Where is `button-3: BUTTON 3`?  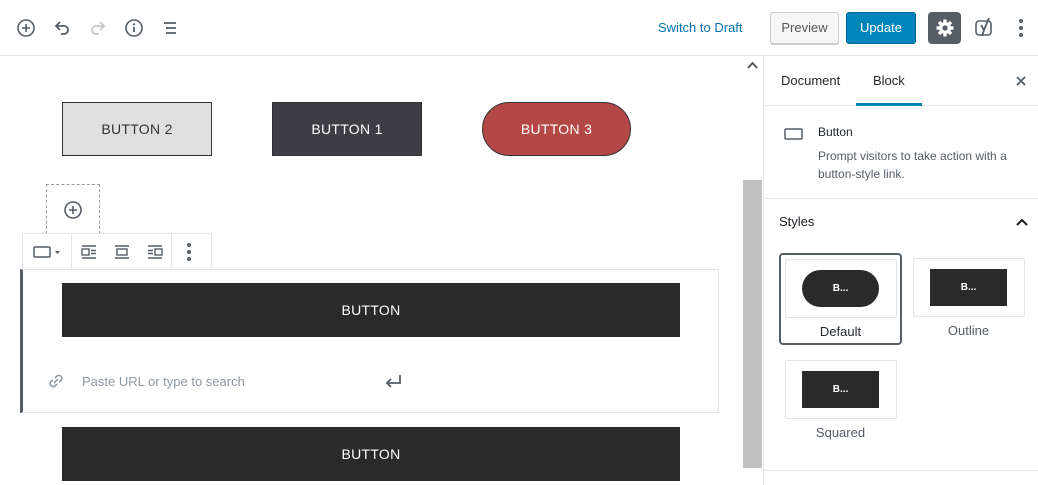 button-3: BUTTON 3 is located at coordinates (556, 129).